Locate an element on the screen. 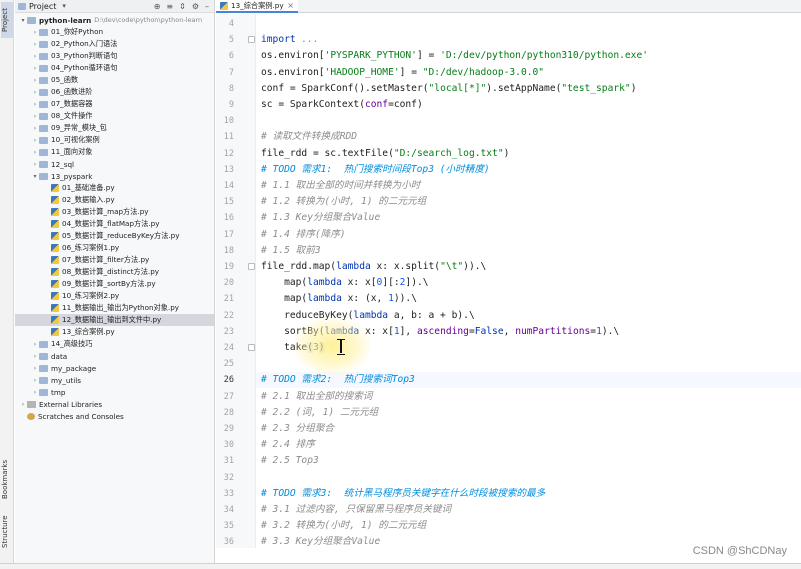 The width and height of the screenshot is (801, 569). add-icon: ⊕ is located at coordinates (157, 6).